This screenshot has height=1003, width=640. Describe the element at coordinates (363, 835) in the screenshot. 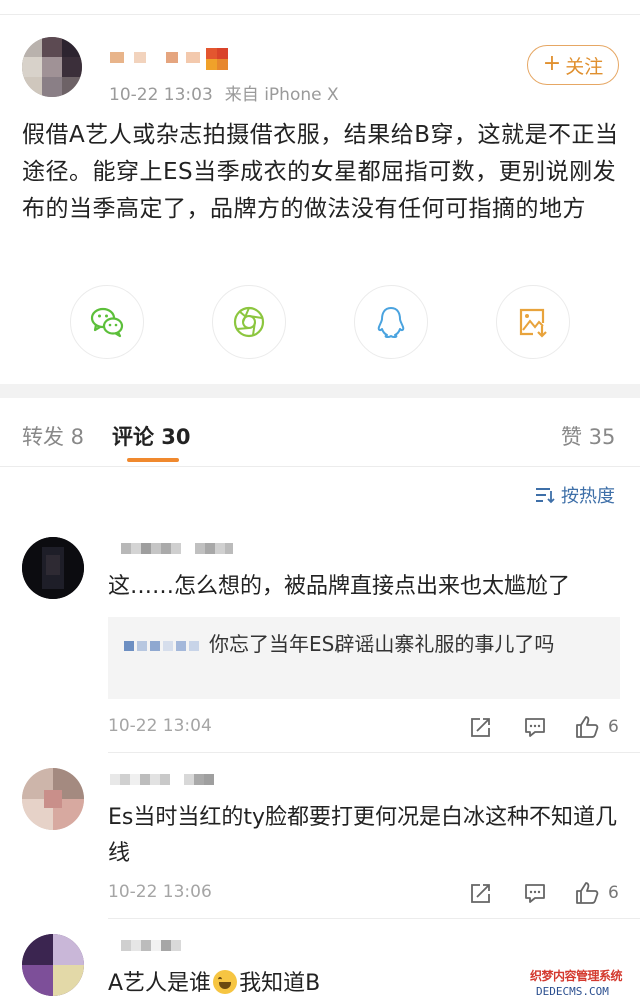

I see `comment-text: Es当时当红的ty脸都要打更何况是白冰这种不知道几线` at that location.